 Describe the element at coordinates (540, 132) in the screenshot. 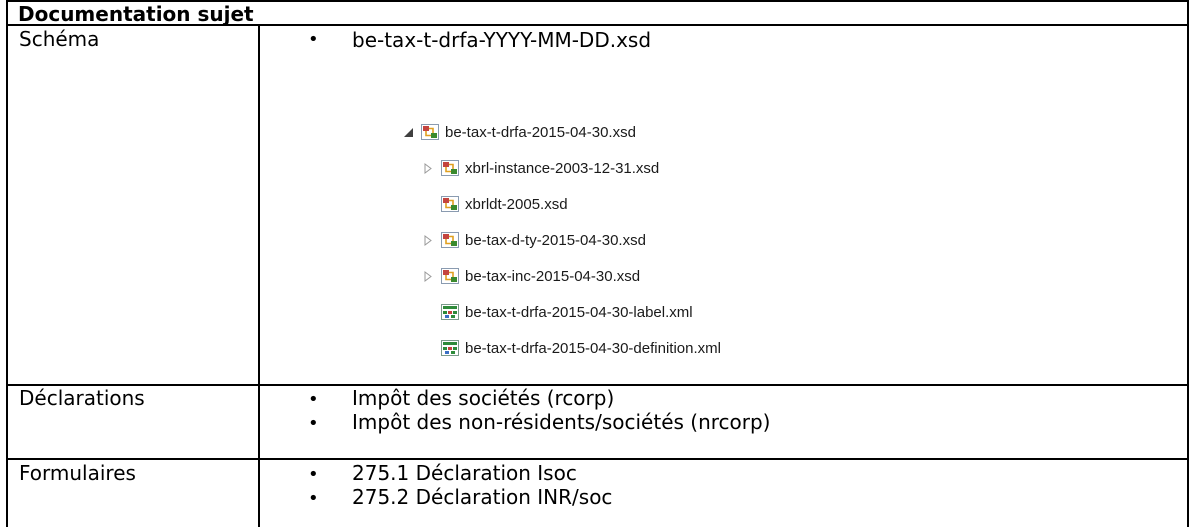

I see `tree-node-label: be-tax-t-drfa-2015-04-30.xsd` at that location.